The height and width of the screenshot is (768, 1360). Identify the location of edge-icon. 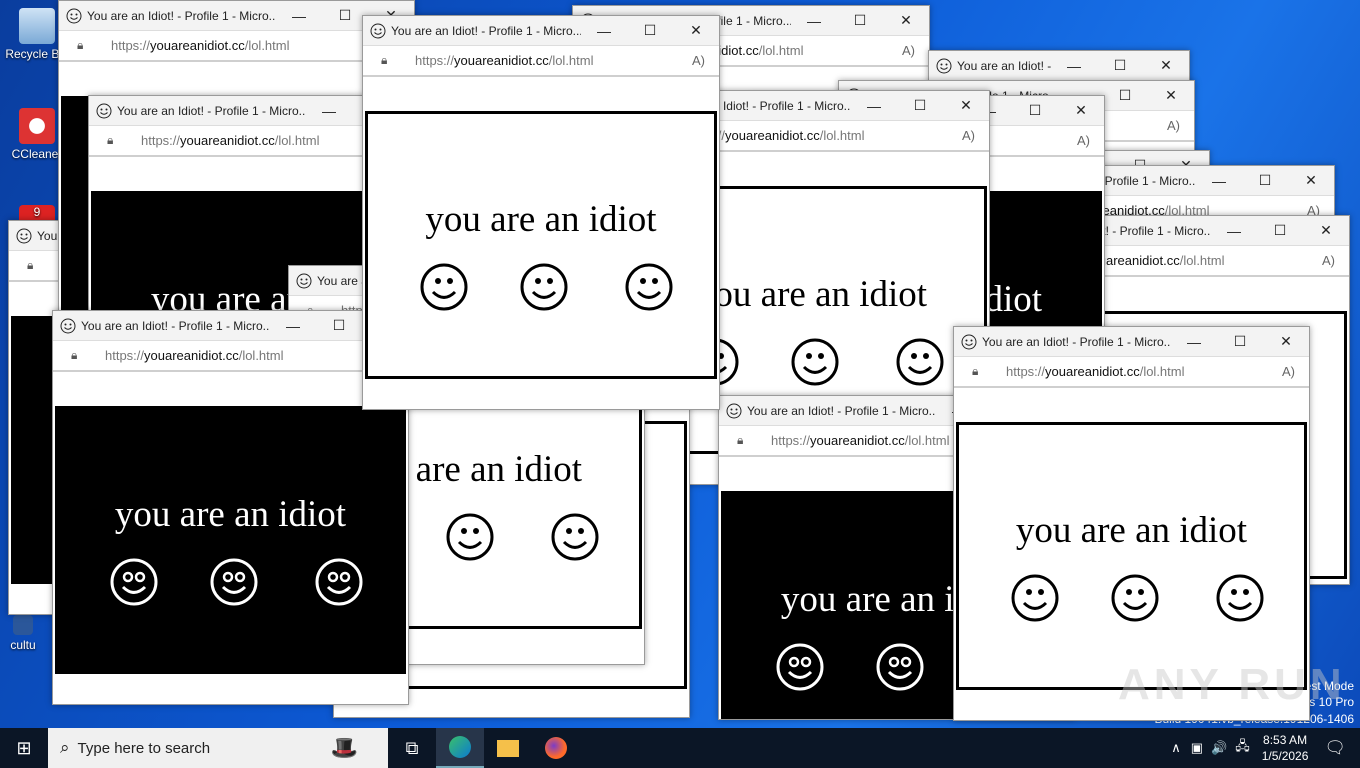
(460, 747).